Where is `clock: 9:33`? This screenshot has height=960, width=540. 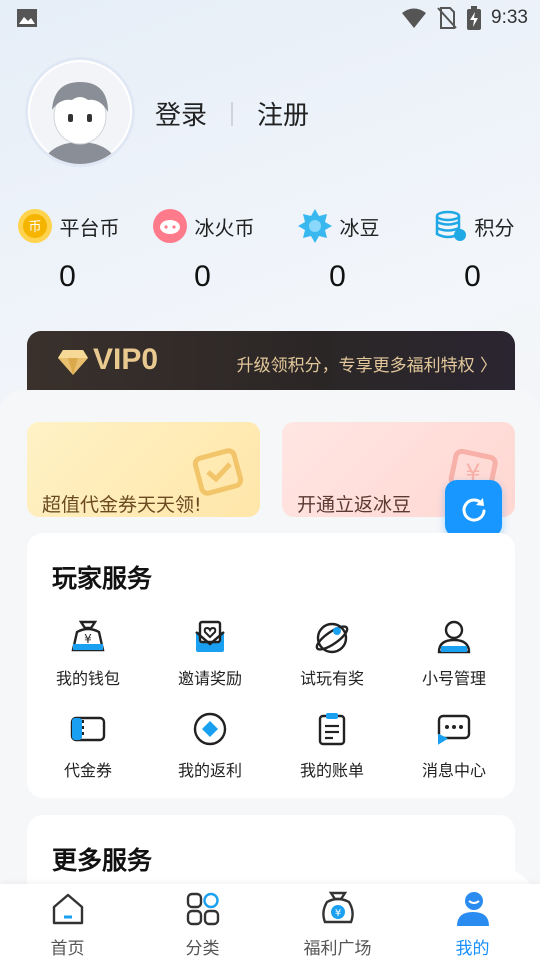 clock: 9:33 is located at coordinates (509, 17).